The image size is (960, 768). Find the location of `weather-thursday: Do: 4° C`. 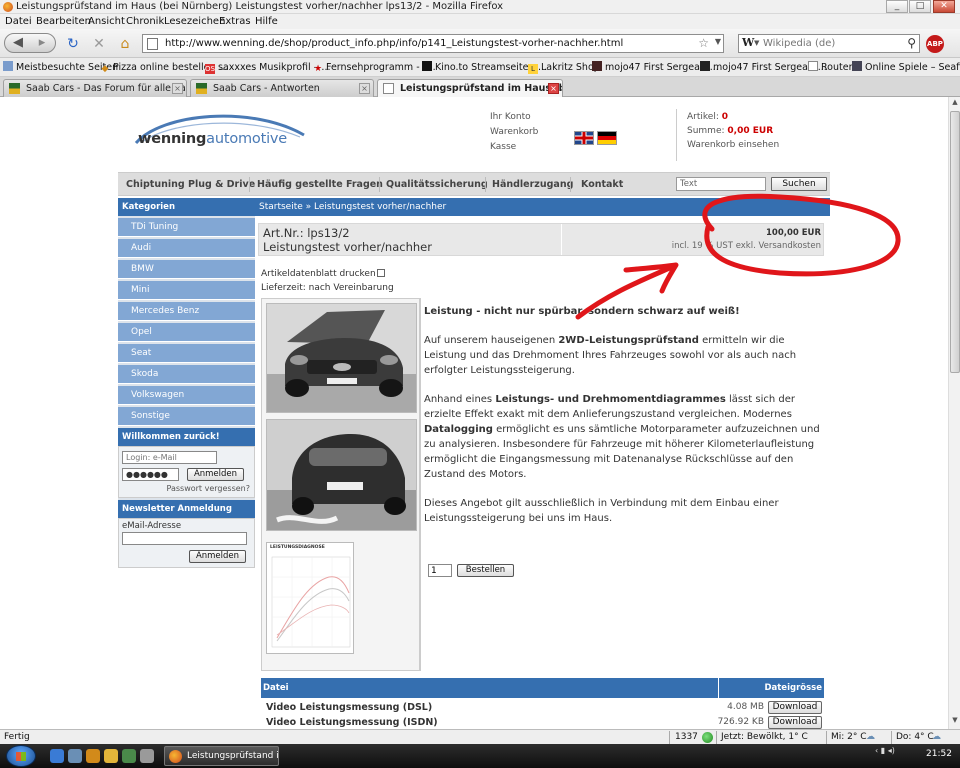

weather-thursday: Do: 4° C is located at coordinates (915, 737).